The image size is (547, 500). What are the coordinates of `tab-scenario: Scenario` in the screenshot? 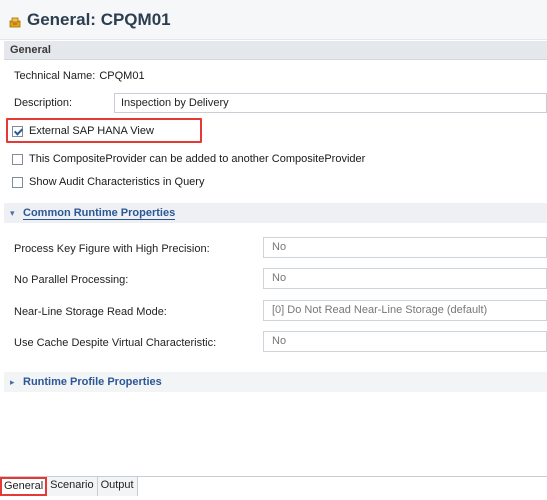 It's located at (72, 486).